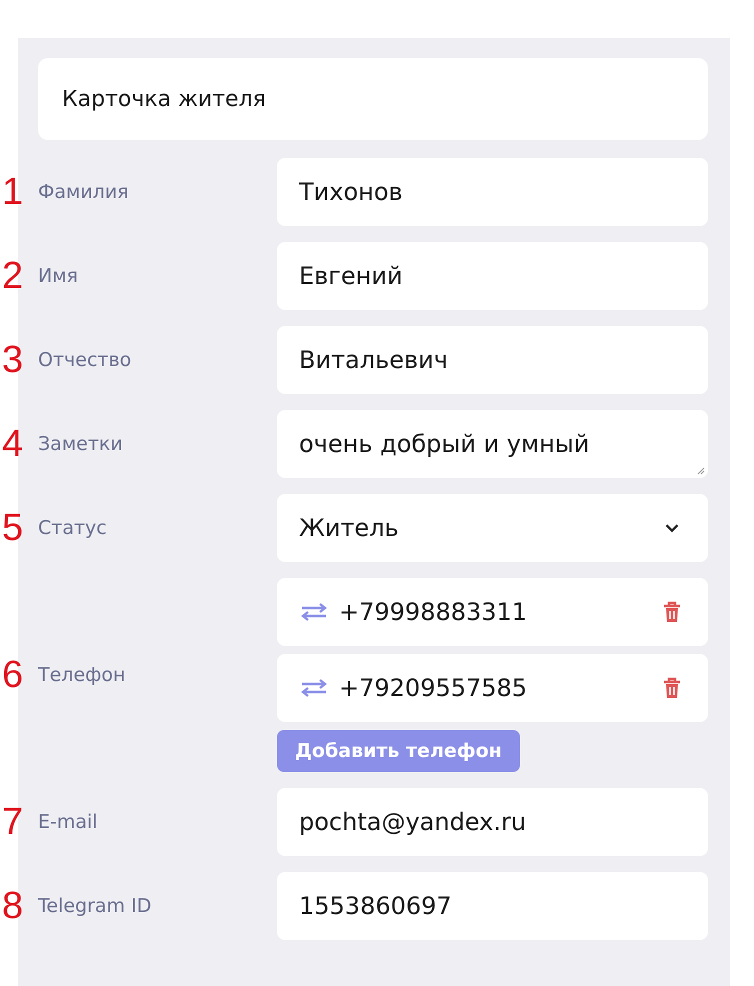  Describe the element at coordinates (95, 906) in the screenshot. I see `field-label: Telegram ID` at that location.